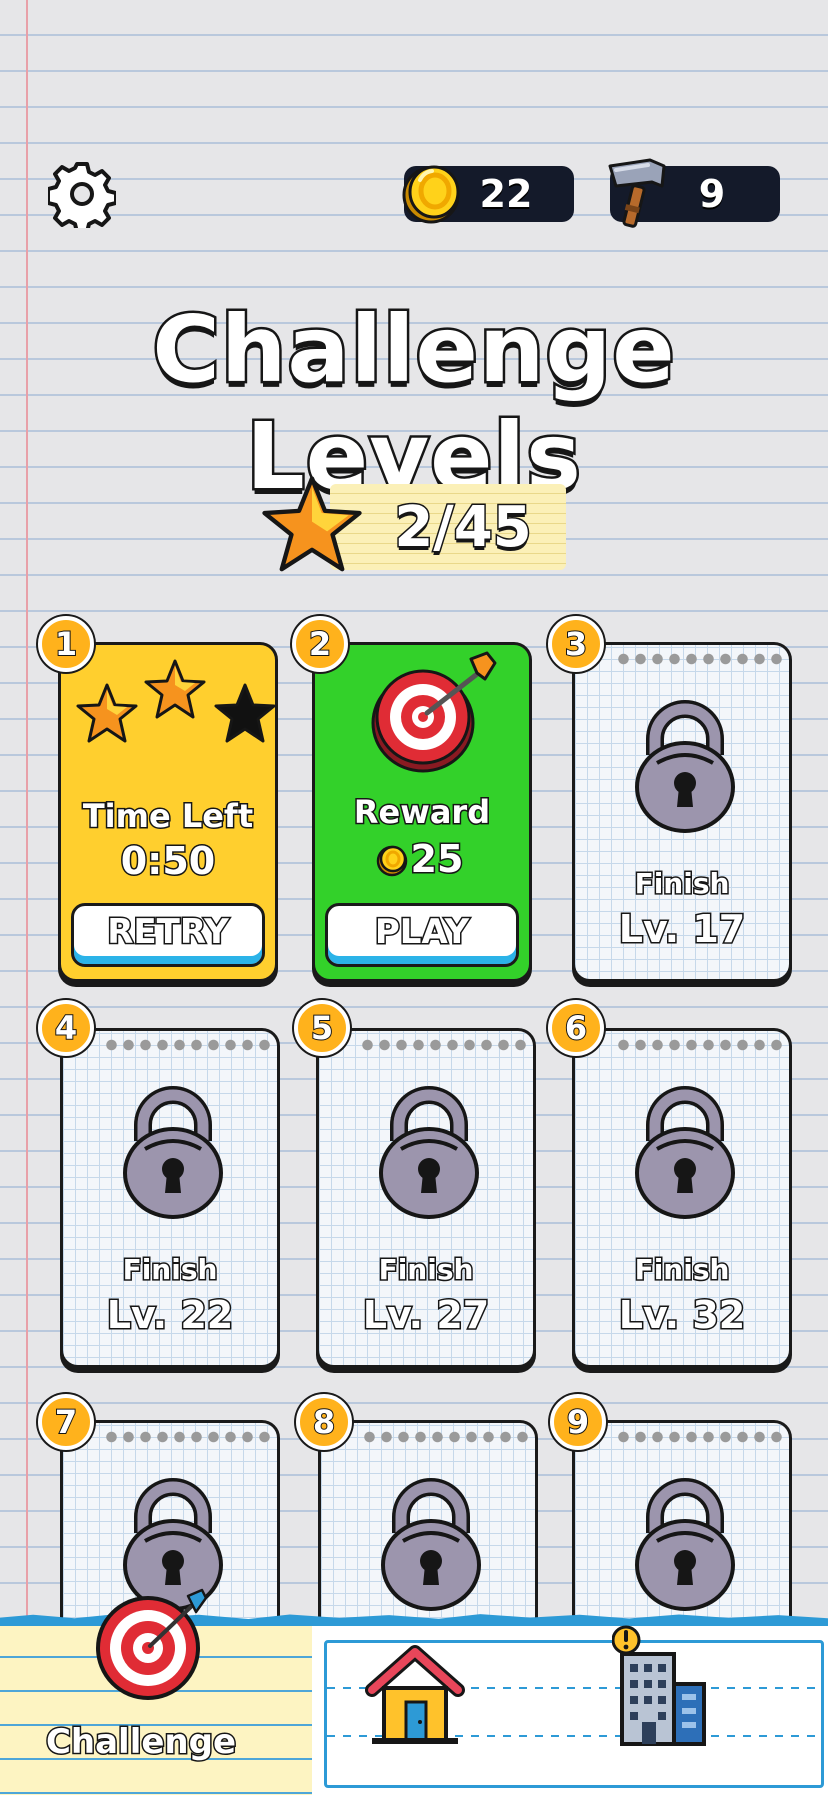 Image resolution: width=828 pixels, height=1795 pixels. Describe the element at coordinates (681, 929) in the screenshot. I see `unlock-requirement-level: Lv. 17` at that location.